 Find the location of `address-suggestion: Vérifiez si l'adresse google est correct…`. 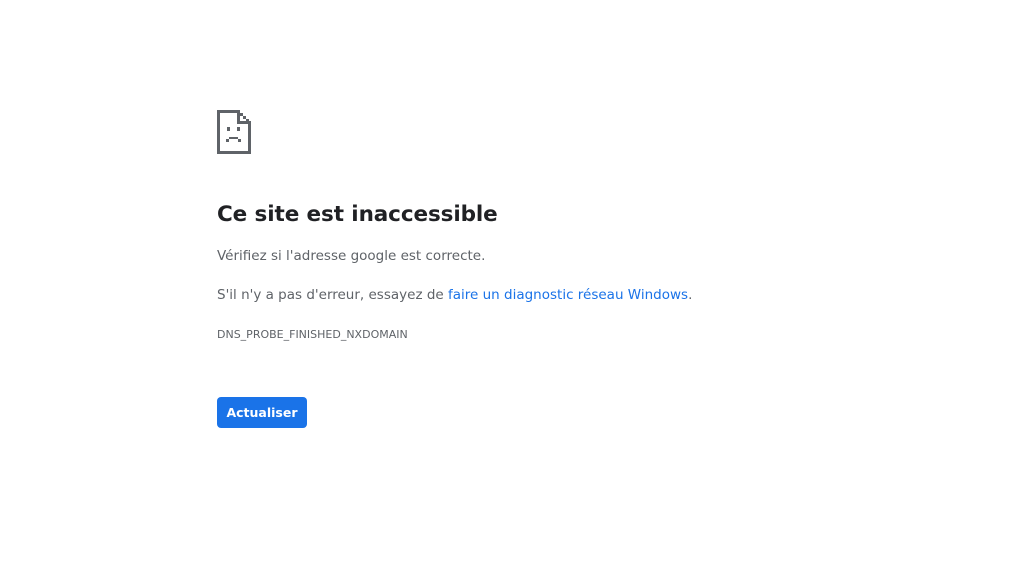

address-suggestion: Vérifiez si l'adresse google est correct… is located at coordinates (351, 256).